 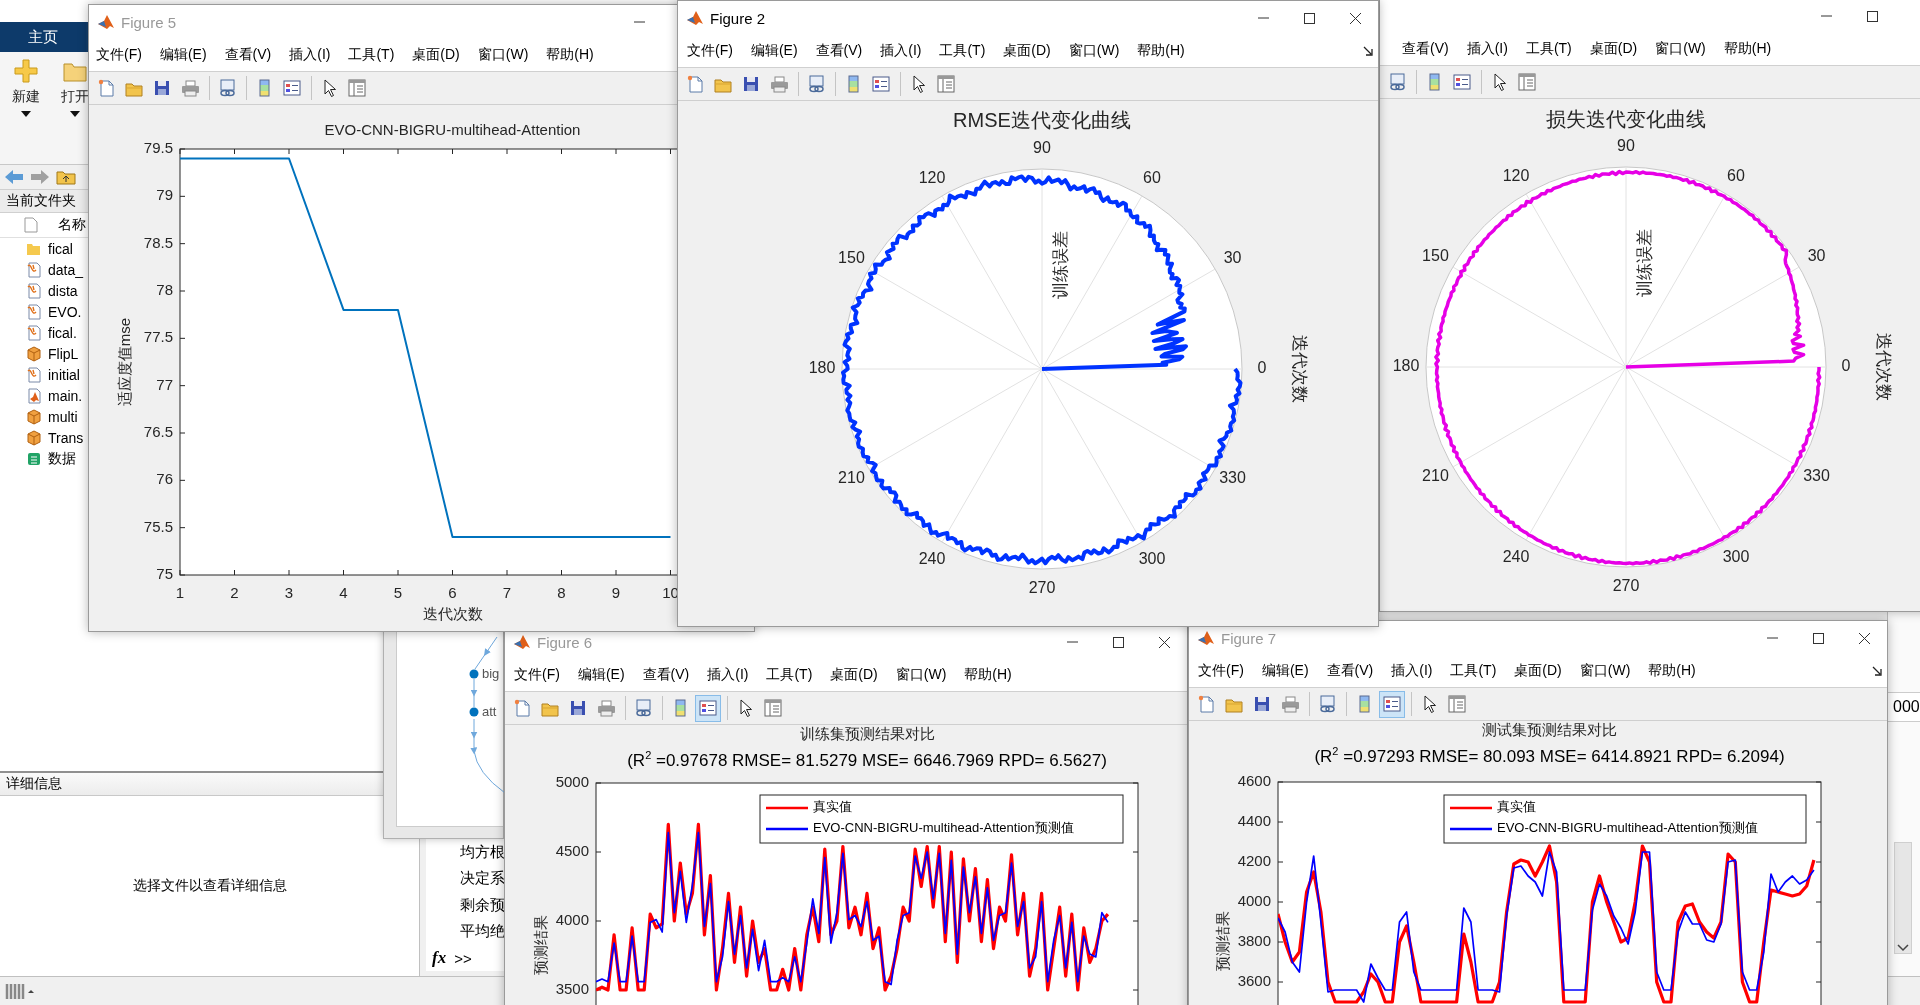 I want to click on window-title: Figure 5, so click(x=149, y=22).